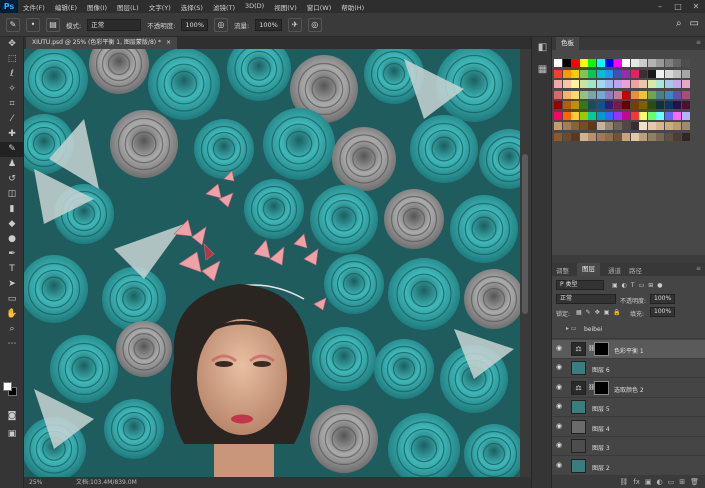 Image resolution: width=705 pixels, height=488 pixels. Describe the element at coordinates (628, 349) in the screenshot. I see `layer-row: ◉ ⚖ ⛓ 色彩平衡 1` at that location.